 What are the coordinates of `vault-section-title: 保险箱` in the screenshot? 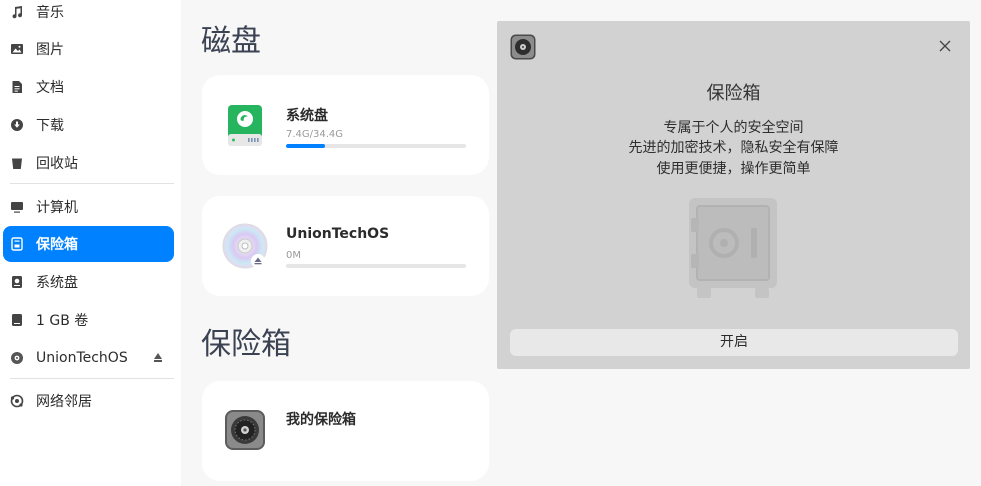 It's located at (246, 344).